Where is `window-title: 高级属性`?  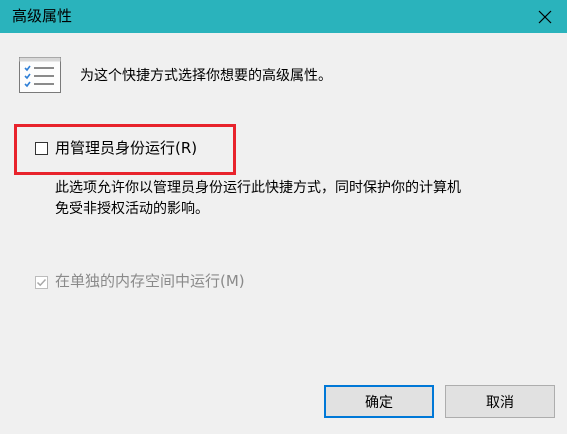 window-title: 高级属性 is located at coordinates (42, 16).